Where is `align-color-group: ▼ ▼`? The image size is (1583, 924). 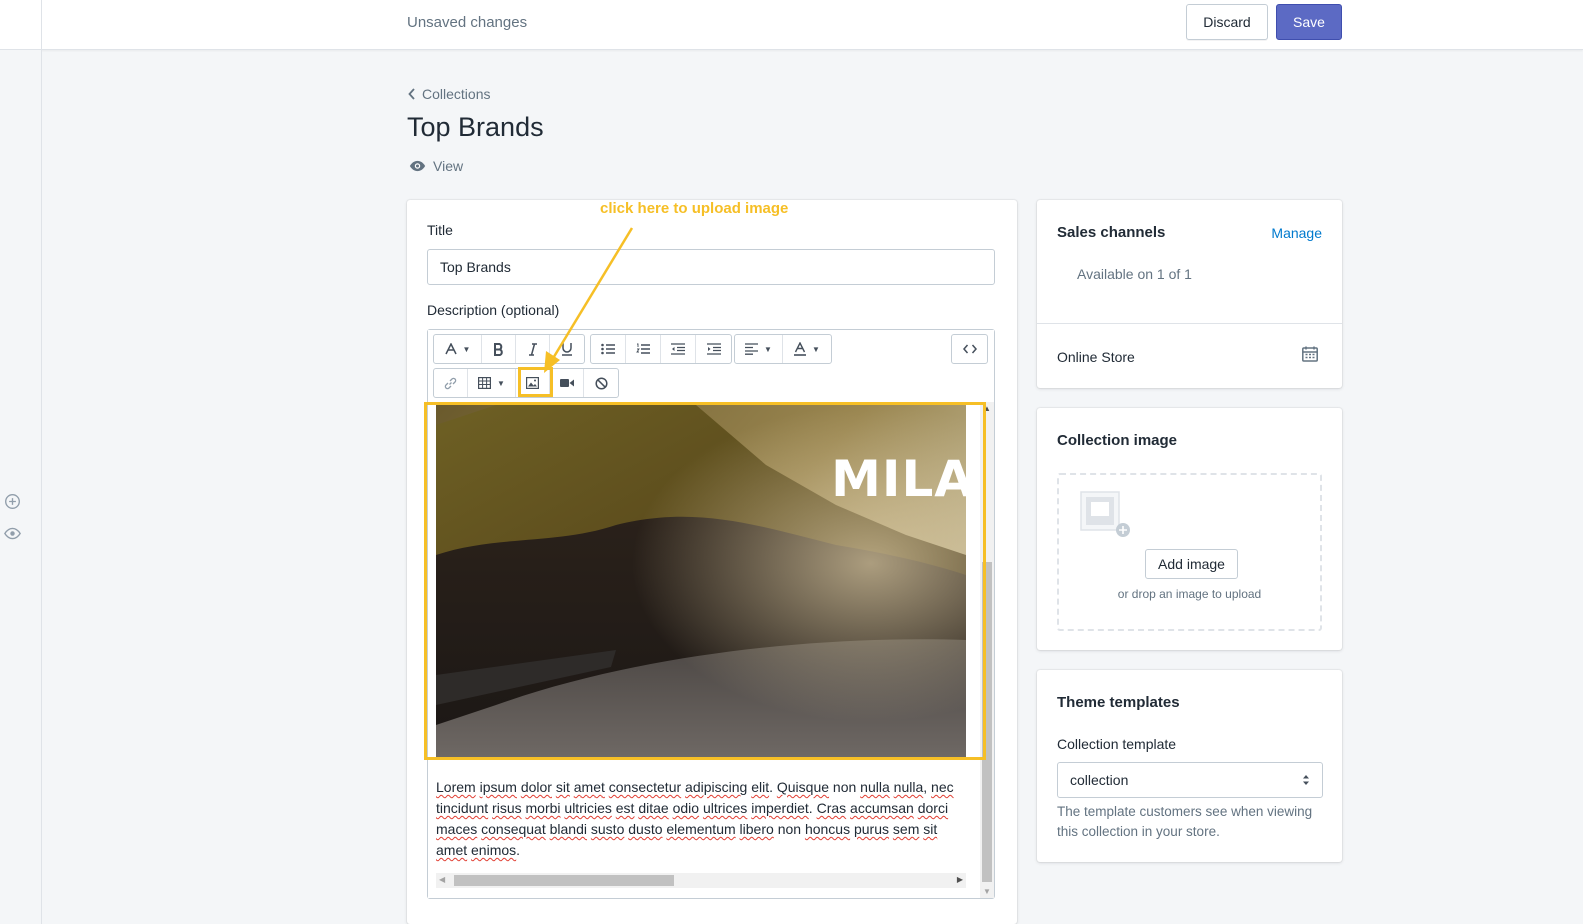 align-color-group: ▼ ▼ is located at coordinates (783, 349).